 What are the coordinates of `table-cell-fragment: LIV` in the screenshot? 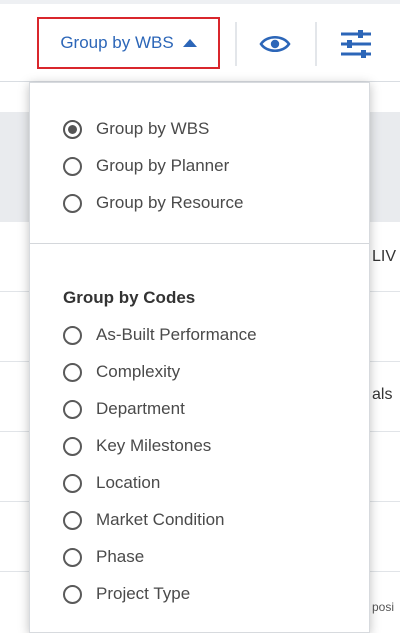 It's located at (384, 256).